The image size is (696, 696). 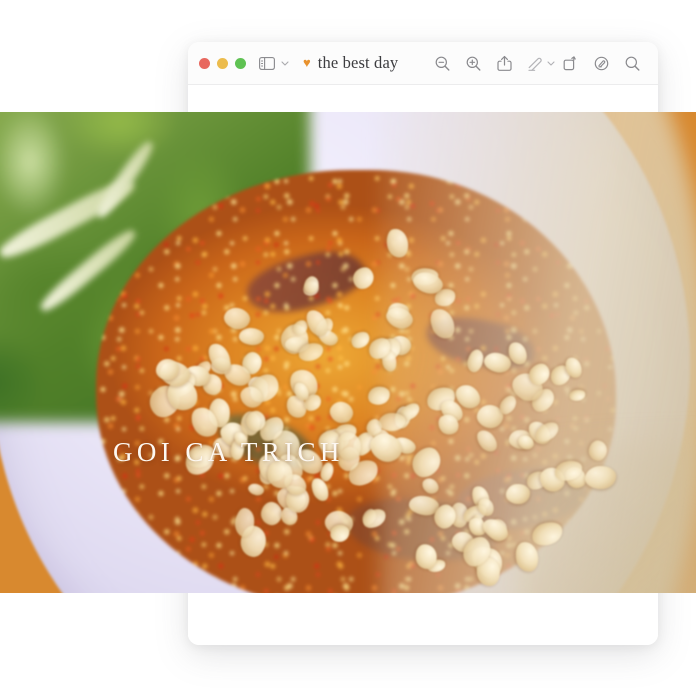 What do you see at coordinates (442, 63) in the screenshot?
I see `zoom-out-button` at bounding box center [442, 63].